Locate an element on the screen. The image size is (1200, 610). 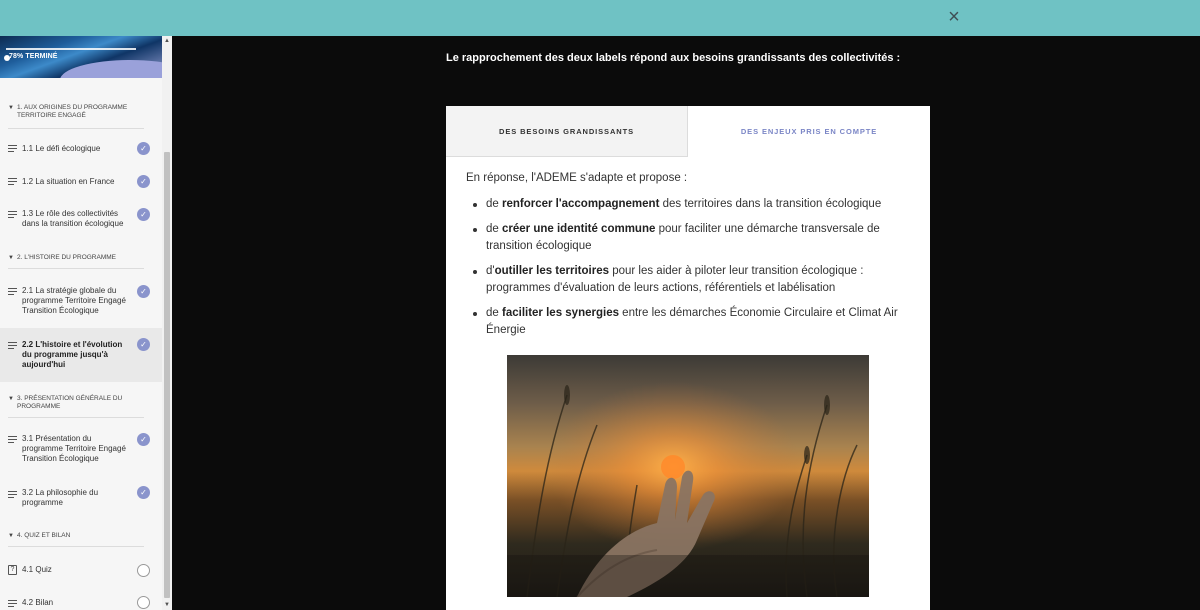
section-heading: ▼ 2. L'HISTOIRE DU PROGRAMME is located at coordinates (76, 258).